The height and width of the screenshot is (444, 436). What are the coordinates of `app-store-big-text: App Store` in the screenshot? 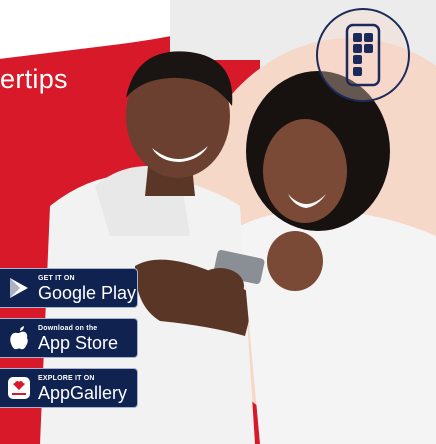 It's located at (78, 342).